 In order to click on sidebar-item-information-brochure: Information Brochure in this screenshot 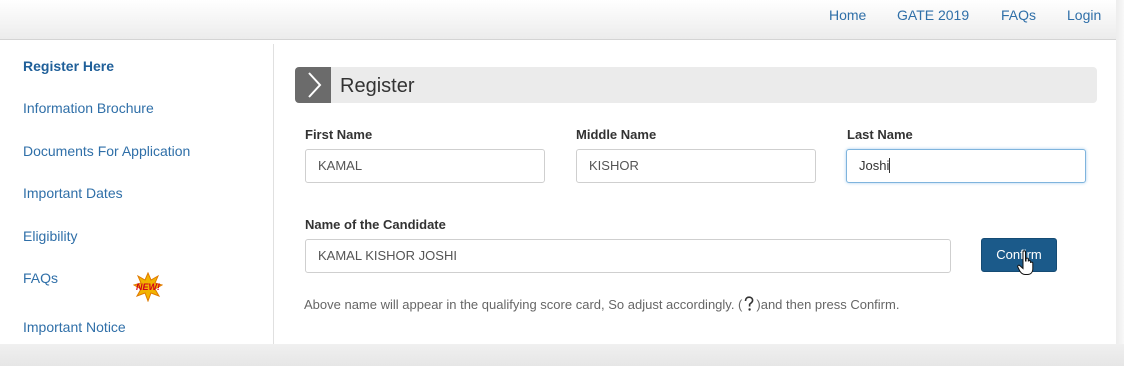, I will do `click(88, 108)`.